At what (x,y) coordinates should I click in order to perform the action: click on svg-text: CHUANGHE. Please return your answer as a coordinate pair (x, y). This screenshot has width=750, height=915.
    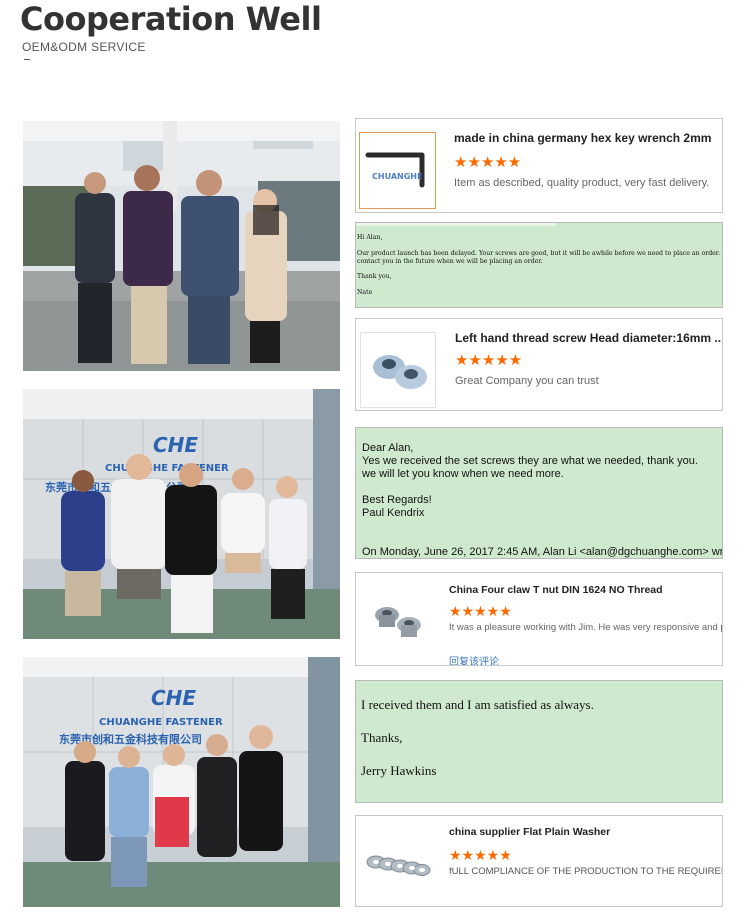
    Looking at the image, I should click on (397, 176).